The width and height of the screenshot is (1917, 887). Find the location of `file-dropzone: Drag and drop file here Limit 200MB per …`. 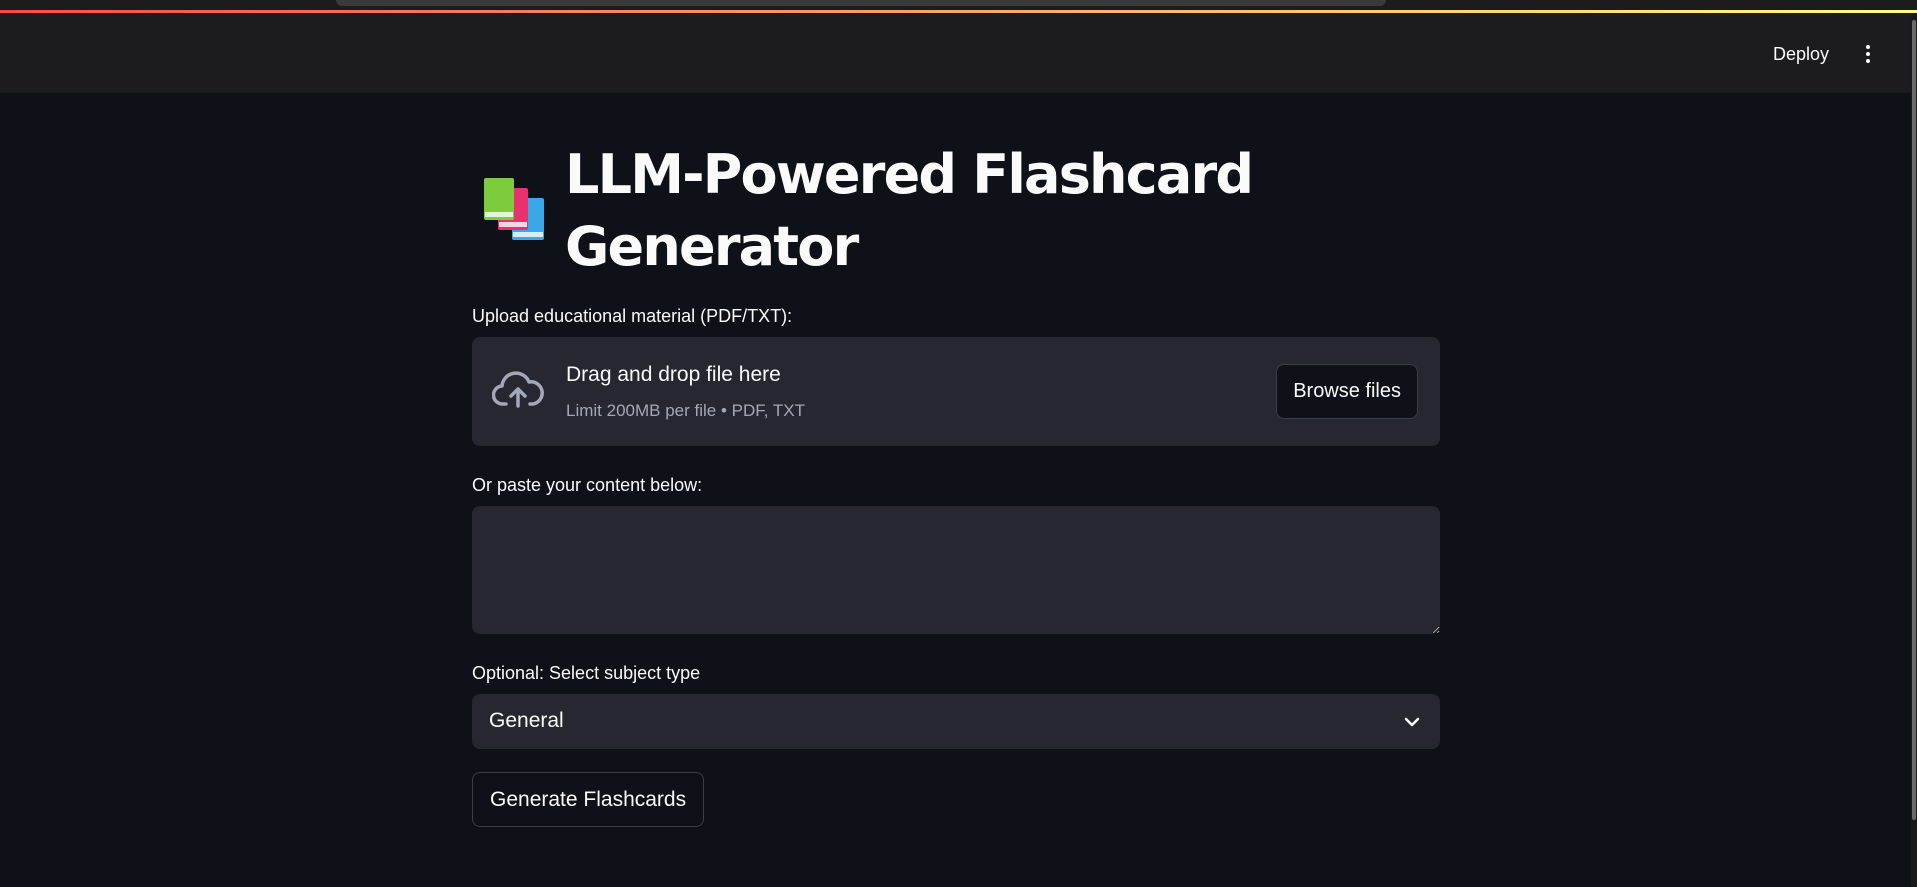

file-dropzone: Drag and drop file here Limit 200MB per … is located at coordinates (956, 391).